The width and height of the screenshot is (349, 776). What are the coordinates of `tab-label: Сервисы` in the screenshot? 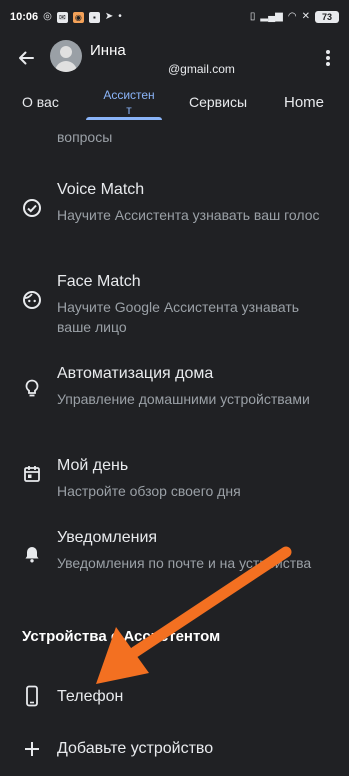 It's located at (218, 102).